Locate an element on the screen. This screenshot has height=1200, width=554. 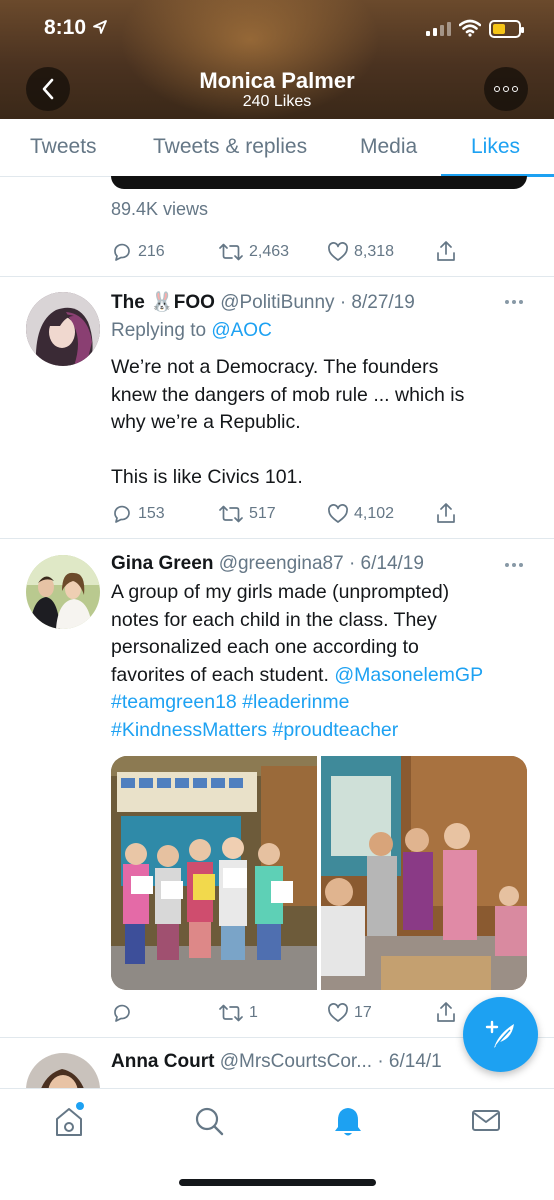
retweet-count: 517 is located at coordinates (262, 513).